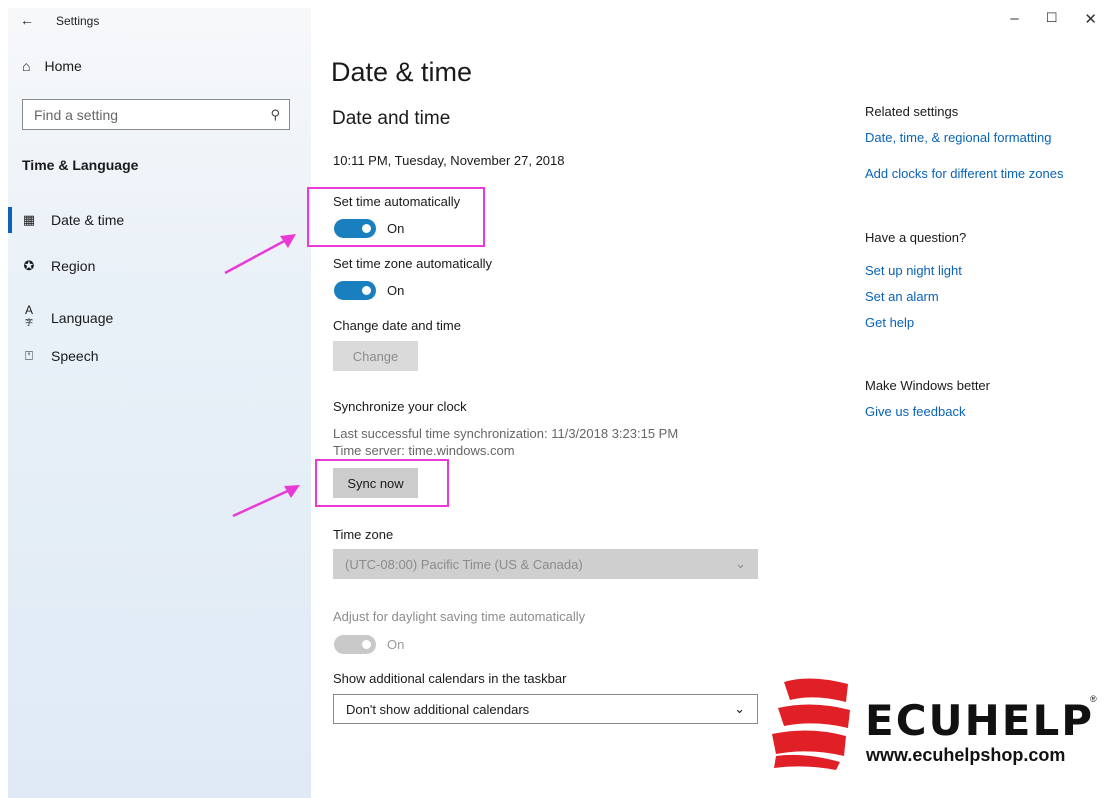 Image resolution: width=1105 pixels, height=798 pixels. I want to click on set-zone-auto-label: Set time zone automatically, so click(412, 263).